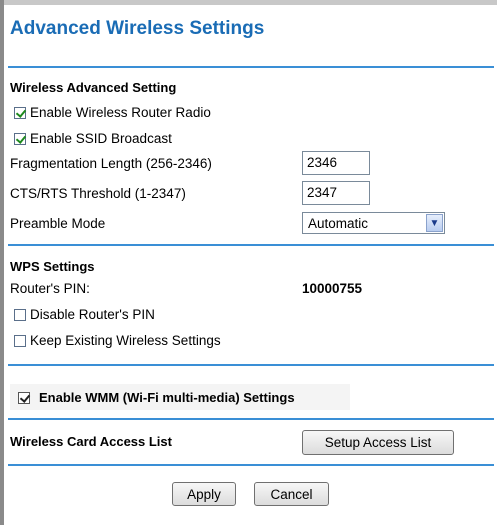  I want to click on page-title: Advanced Wireless Settings, so click(137, 28).